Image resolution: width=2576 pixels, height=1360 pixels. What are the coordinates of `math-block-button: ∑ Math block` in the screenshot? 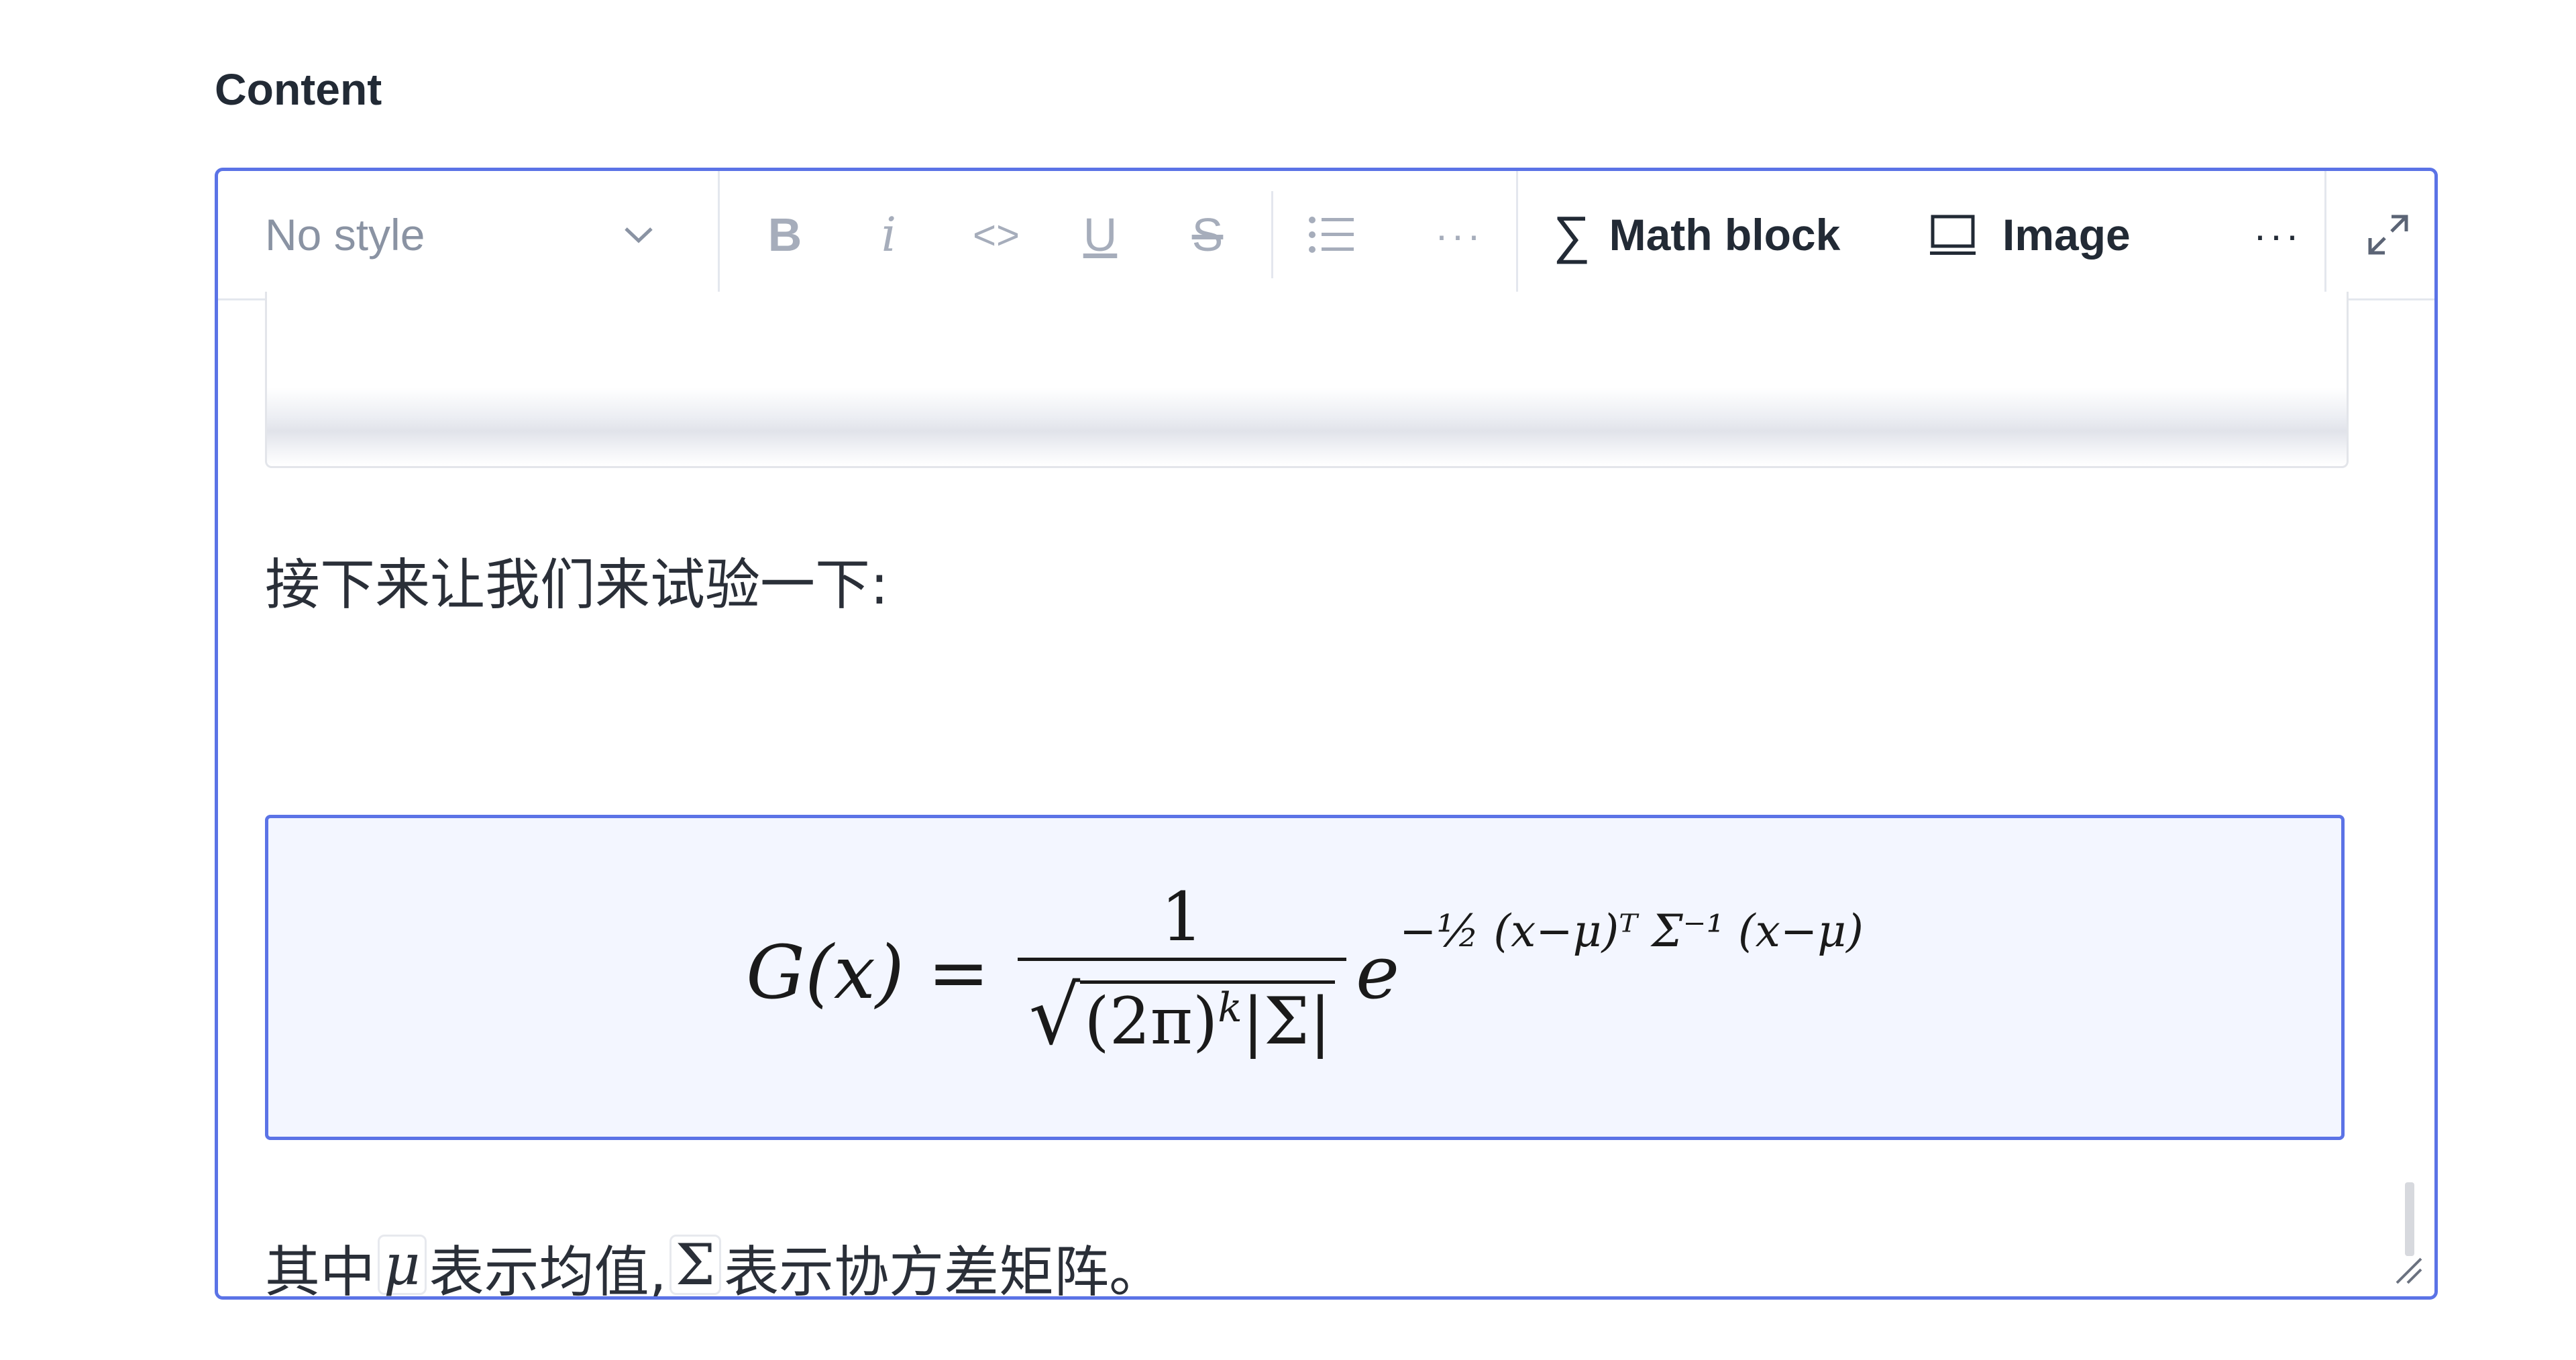 It's located at (1696, 234).